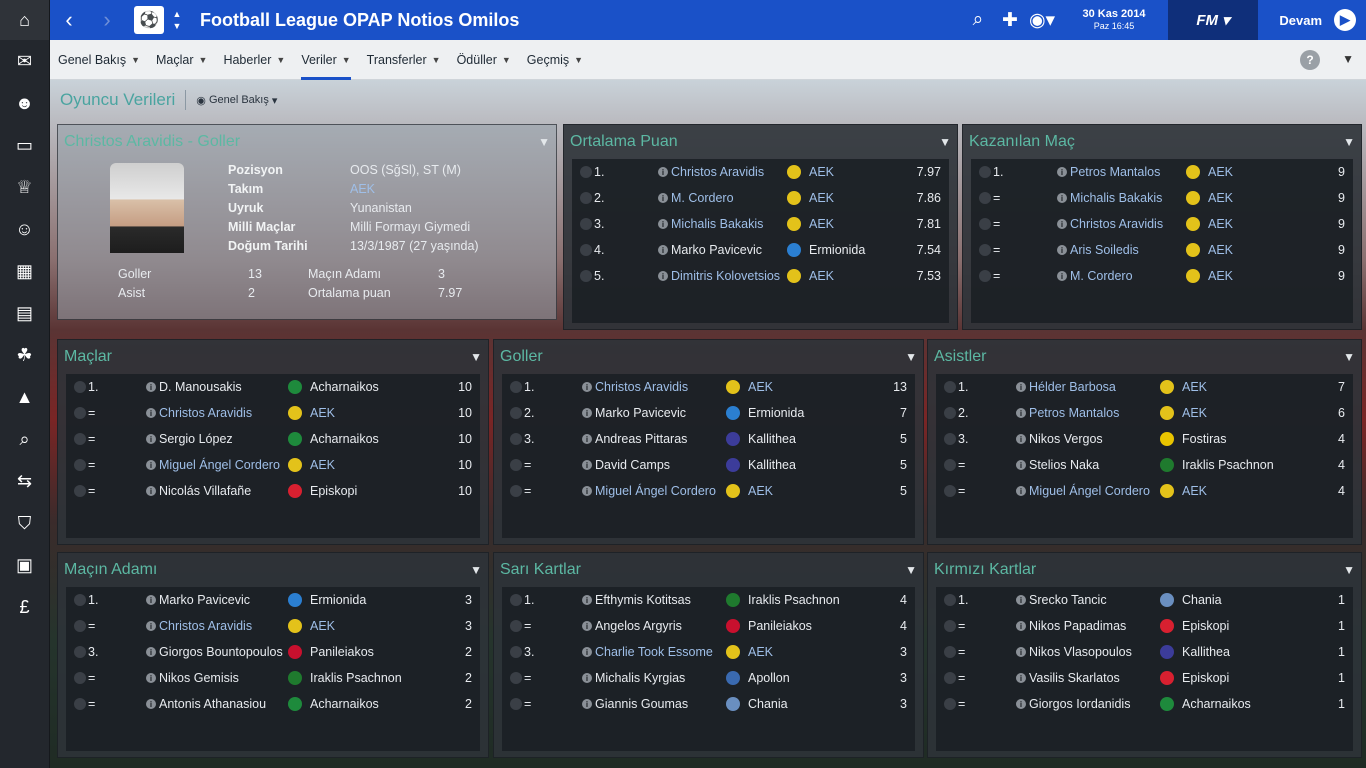  I want to click on player-name: Antonis Athanasiou, so click(212, 704).